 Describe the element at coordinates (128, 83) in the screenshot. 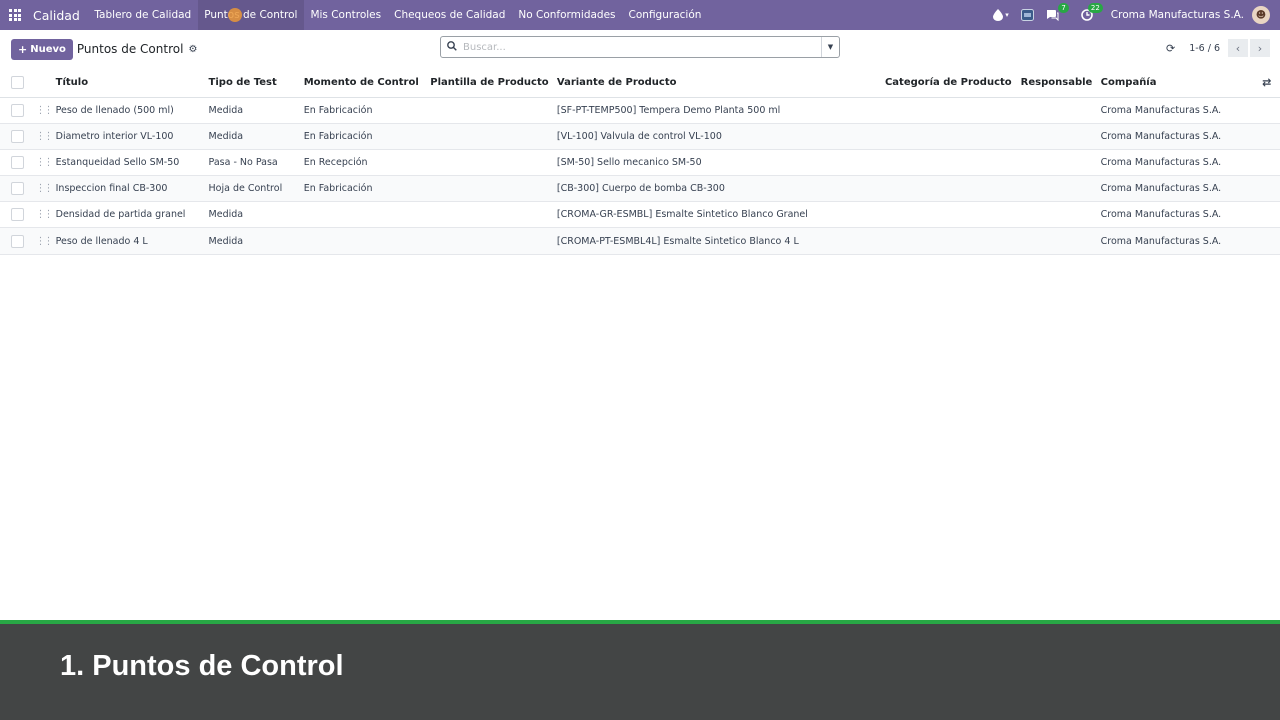

I see `column-header-titulo: Título` at that location.